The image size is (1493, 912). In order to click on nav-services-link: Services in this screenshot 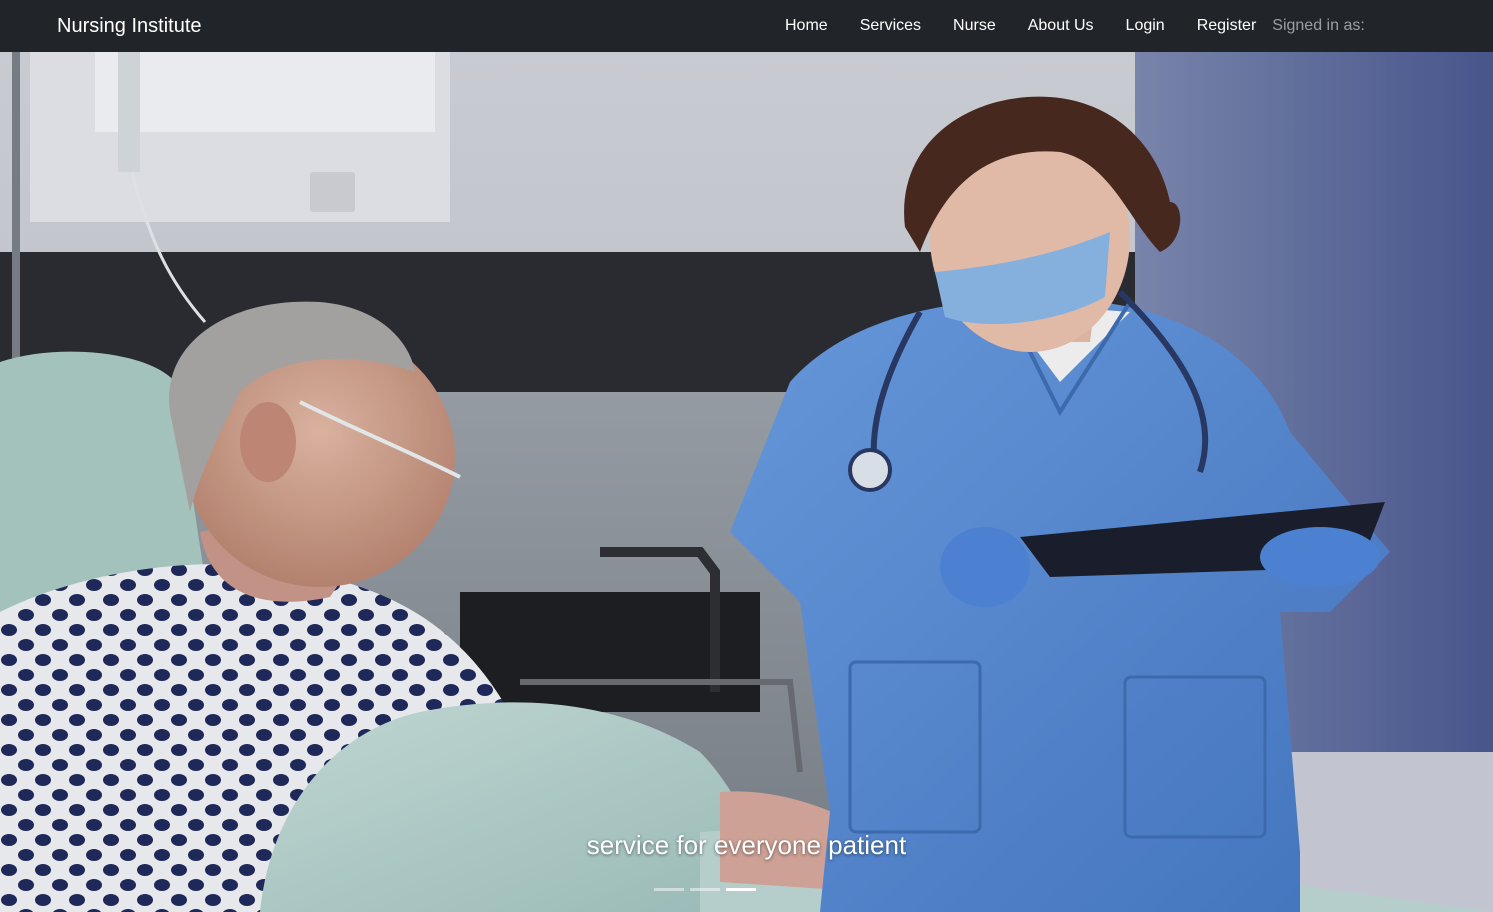, I will do `click(890, 26)`.